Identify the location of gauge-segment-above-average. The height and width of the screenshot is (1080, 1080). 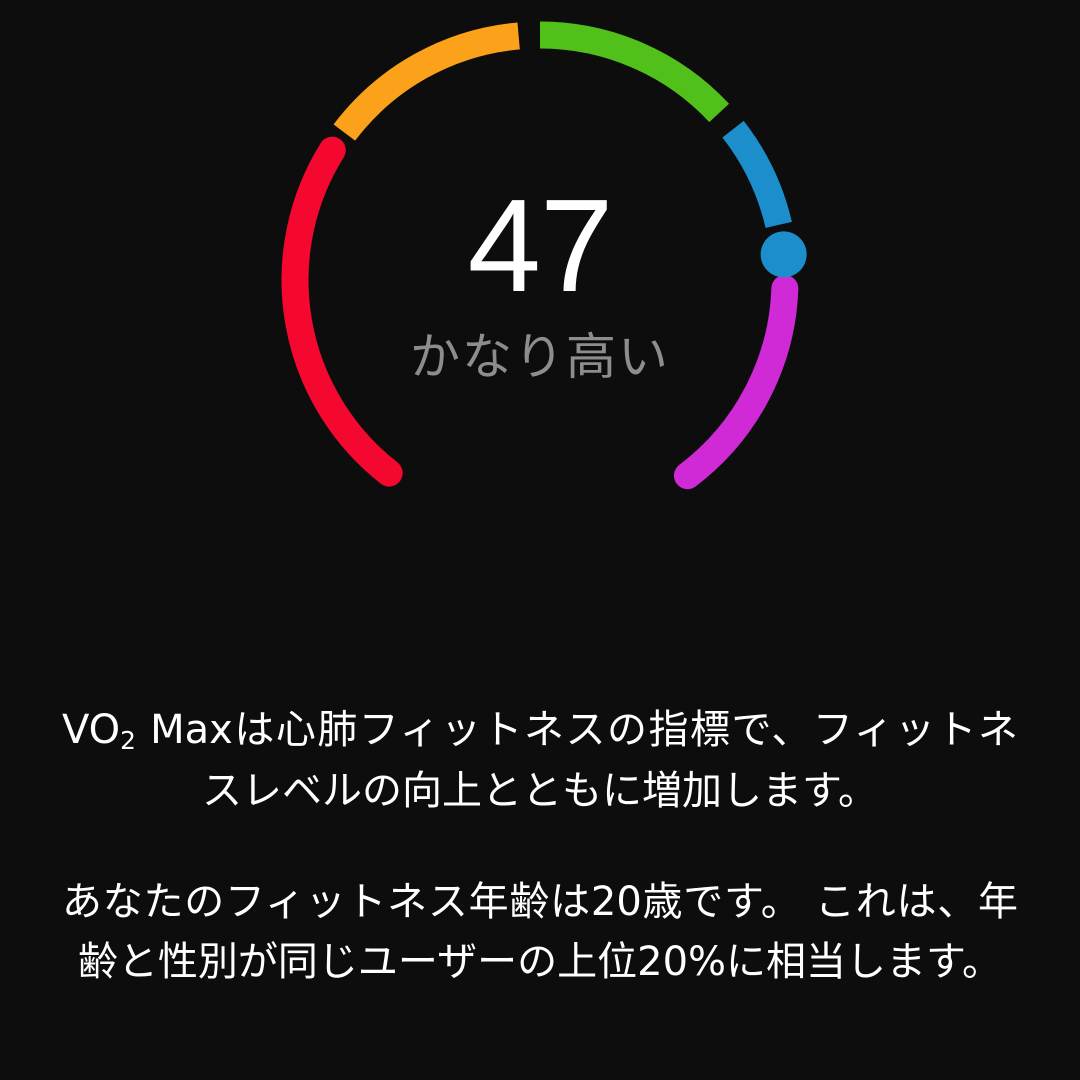
(634, 72).